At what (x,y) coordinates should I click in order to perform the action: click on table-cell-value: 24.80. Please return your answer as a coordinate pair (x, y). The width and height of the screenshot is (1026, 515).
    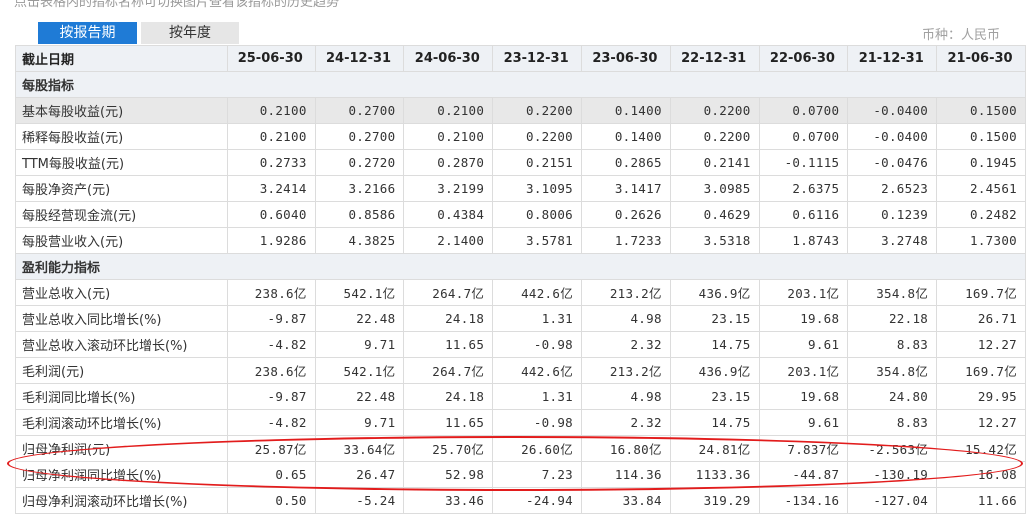
    Looking at the image, I should click on (892, 396).